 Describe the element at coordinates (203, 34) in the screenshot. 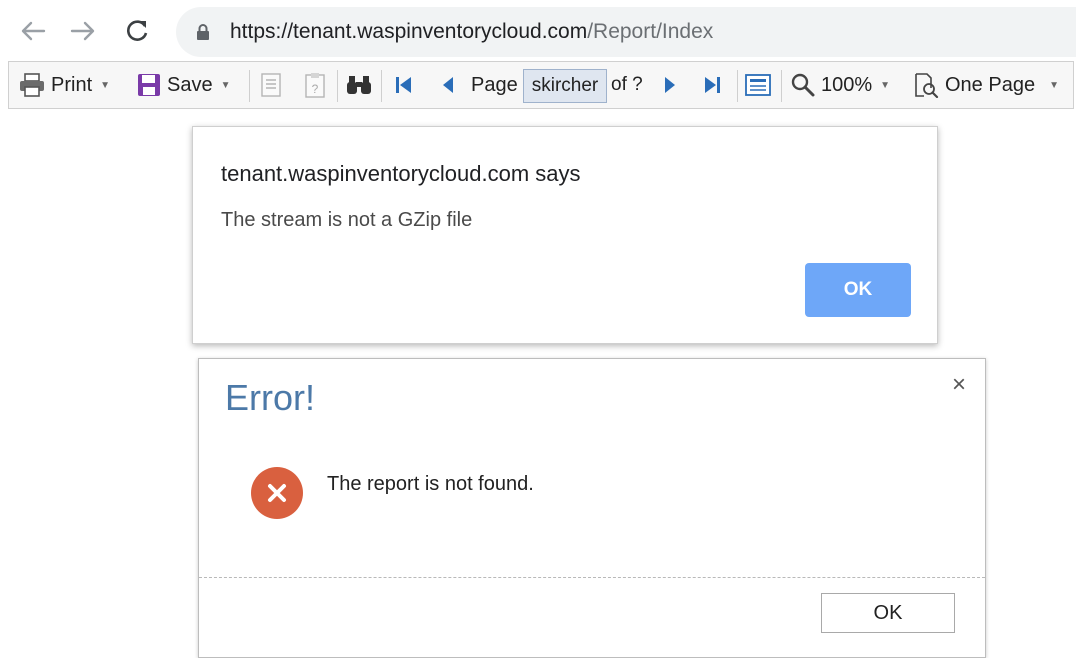

I see `lock-icon` at that location.